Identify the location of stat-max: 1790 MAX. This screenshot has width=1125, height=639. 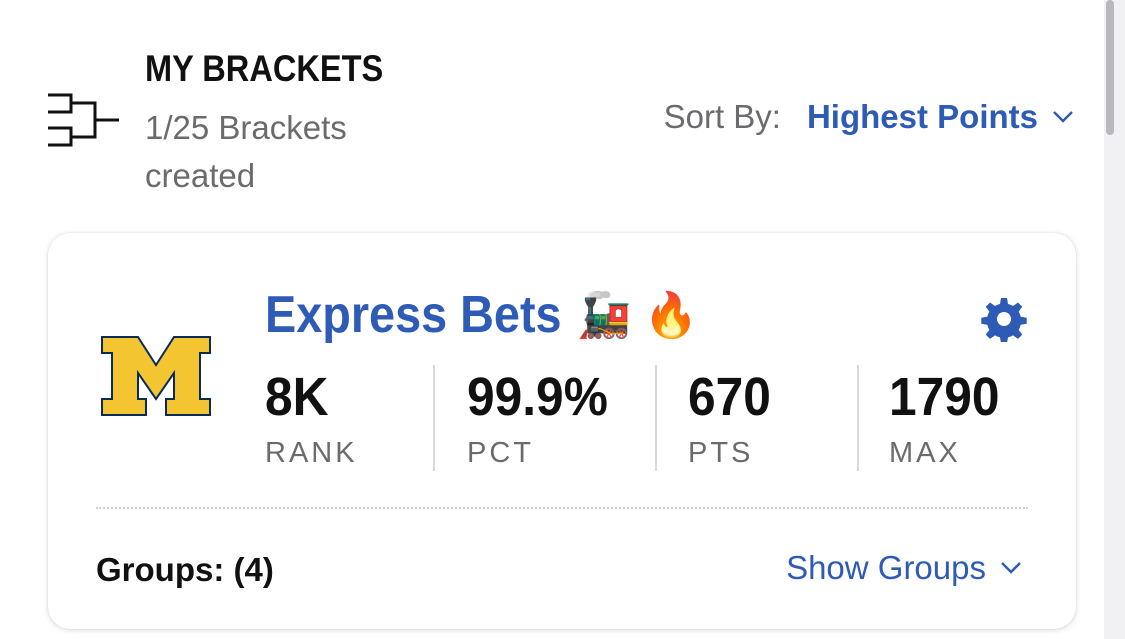
(949, 417).